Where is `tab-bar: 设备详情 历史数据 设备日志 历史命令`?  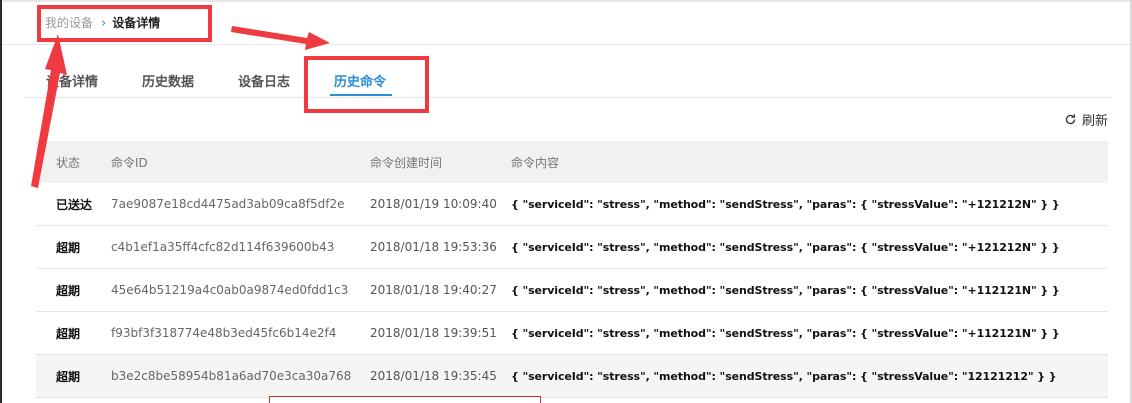
tab-bar: 设备详情 历史数据 设备日志 历史命令 is located at coordinates (568, 80).